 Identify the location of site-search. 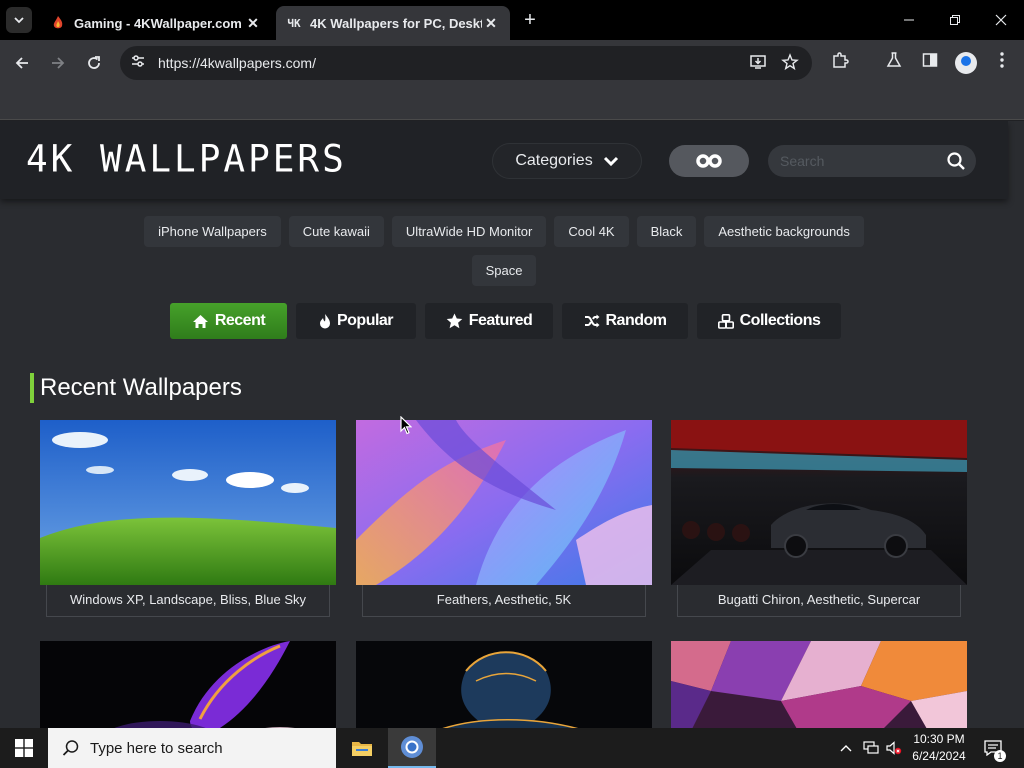
(872, 161).